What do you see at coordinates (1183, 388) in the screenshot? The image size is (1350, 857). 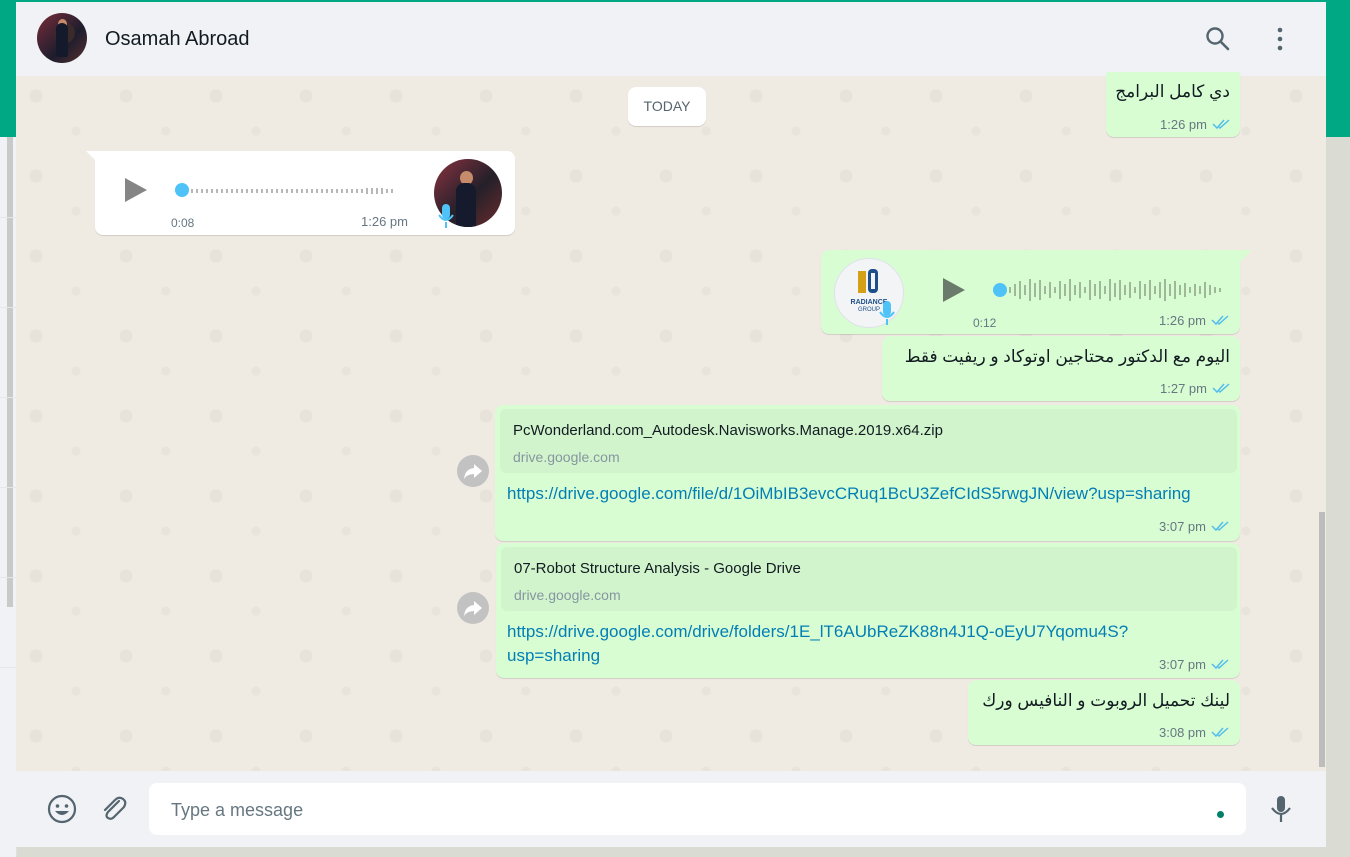 I see `message-time: 1:27 pm` at bounding box center [1183, 388].